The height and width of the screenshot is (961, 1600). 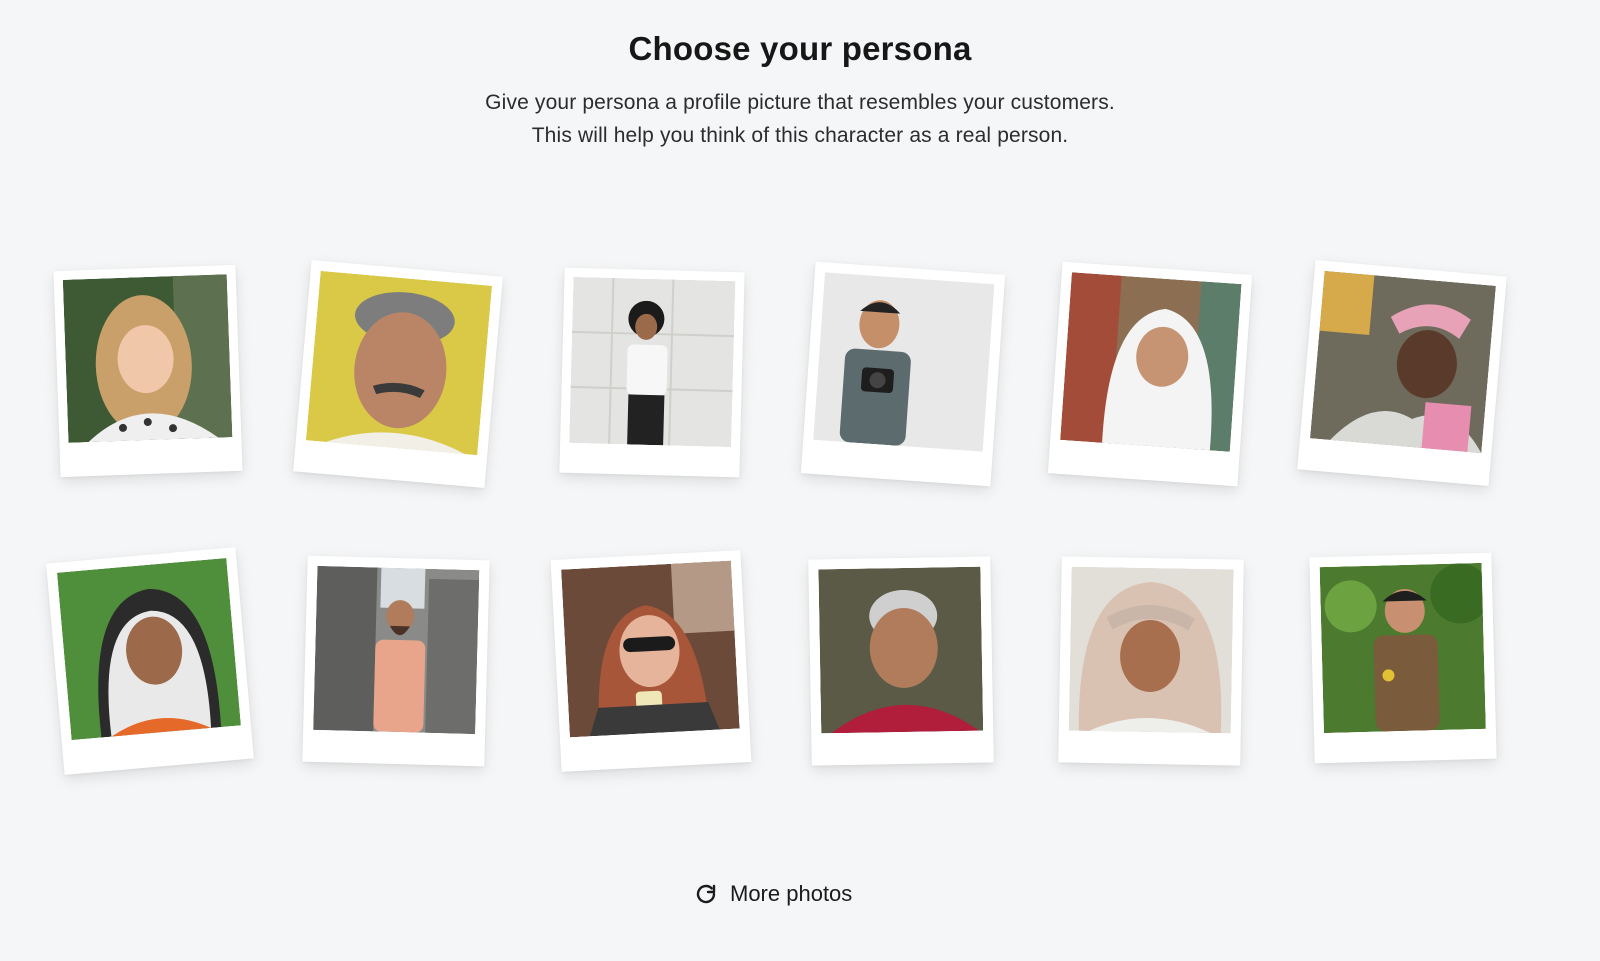 I want to click on more-photos-button: More photos, so click(x=773, y=894).